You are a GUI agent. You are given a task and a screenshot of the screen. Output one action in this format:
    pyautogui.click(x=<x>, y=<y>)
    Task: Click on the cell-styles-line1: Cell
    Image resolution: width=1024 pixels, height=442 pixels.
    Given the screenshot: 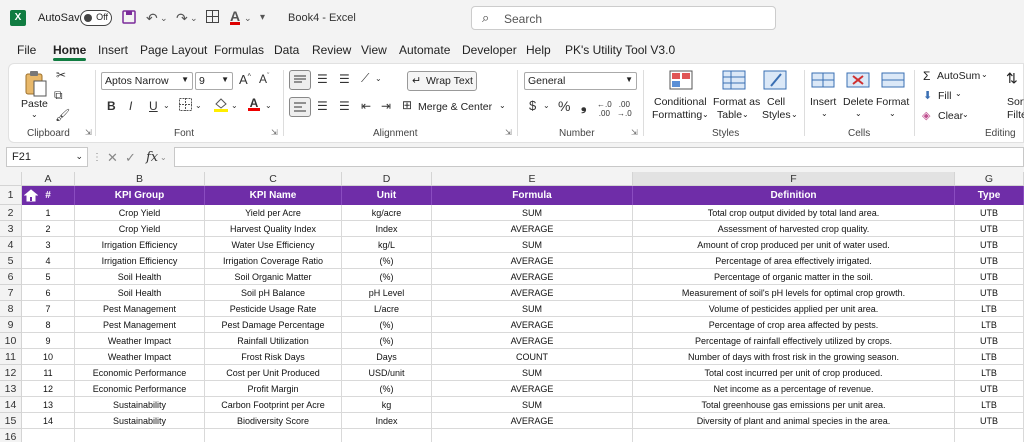 What is the action you would take?
    pyautogui.click(x=776, y=102)
    